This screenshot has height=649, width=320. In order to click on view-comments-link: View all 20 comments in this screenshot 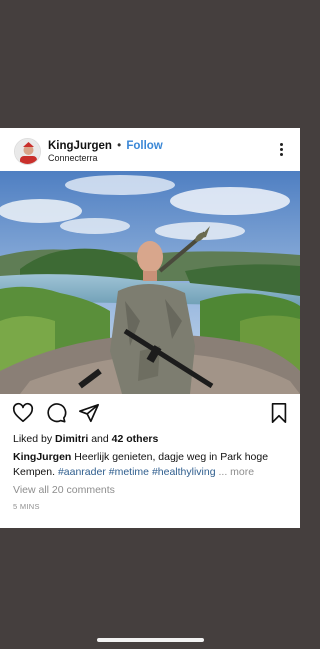, I will do `click(64, 490)`.